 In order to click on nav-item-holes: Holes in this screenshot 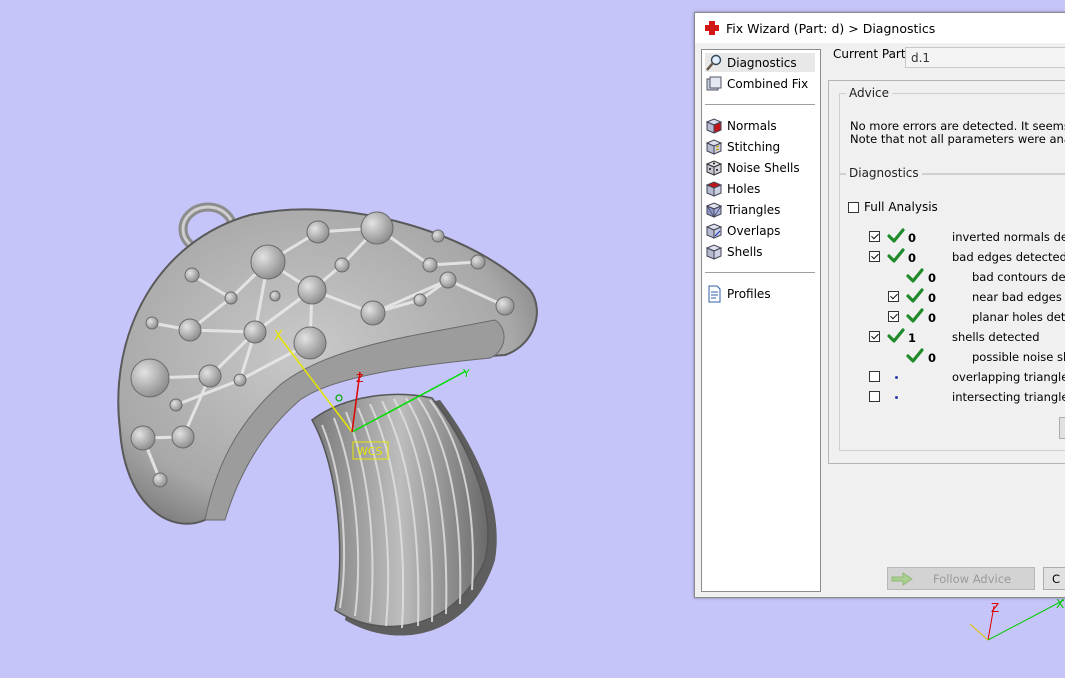, I will do `click(760, 188)`.